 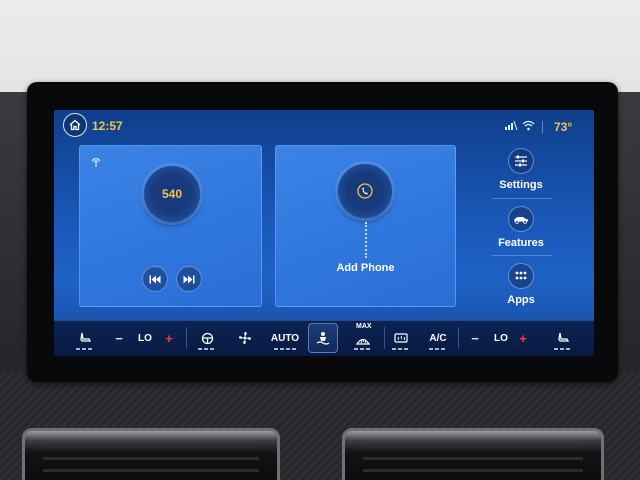 I want to click on climate-bar: − LO + AUTO MAX A/C − LO +, so click(x=324, y=338).